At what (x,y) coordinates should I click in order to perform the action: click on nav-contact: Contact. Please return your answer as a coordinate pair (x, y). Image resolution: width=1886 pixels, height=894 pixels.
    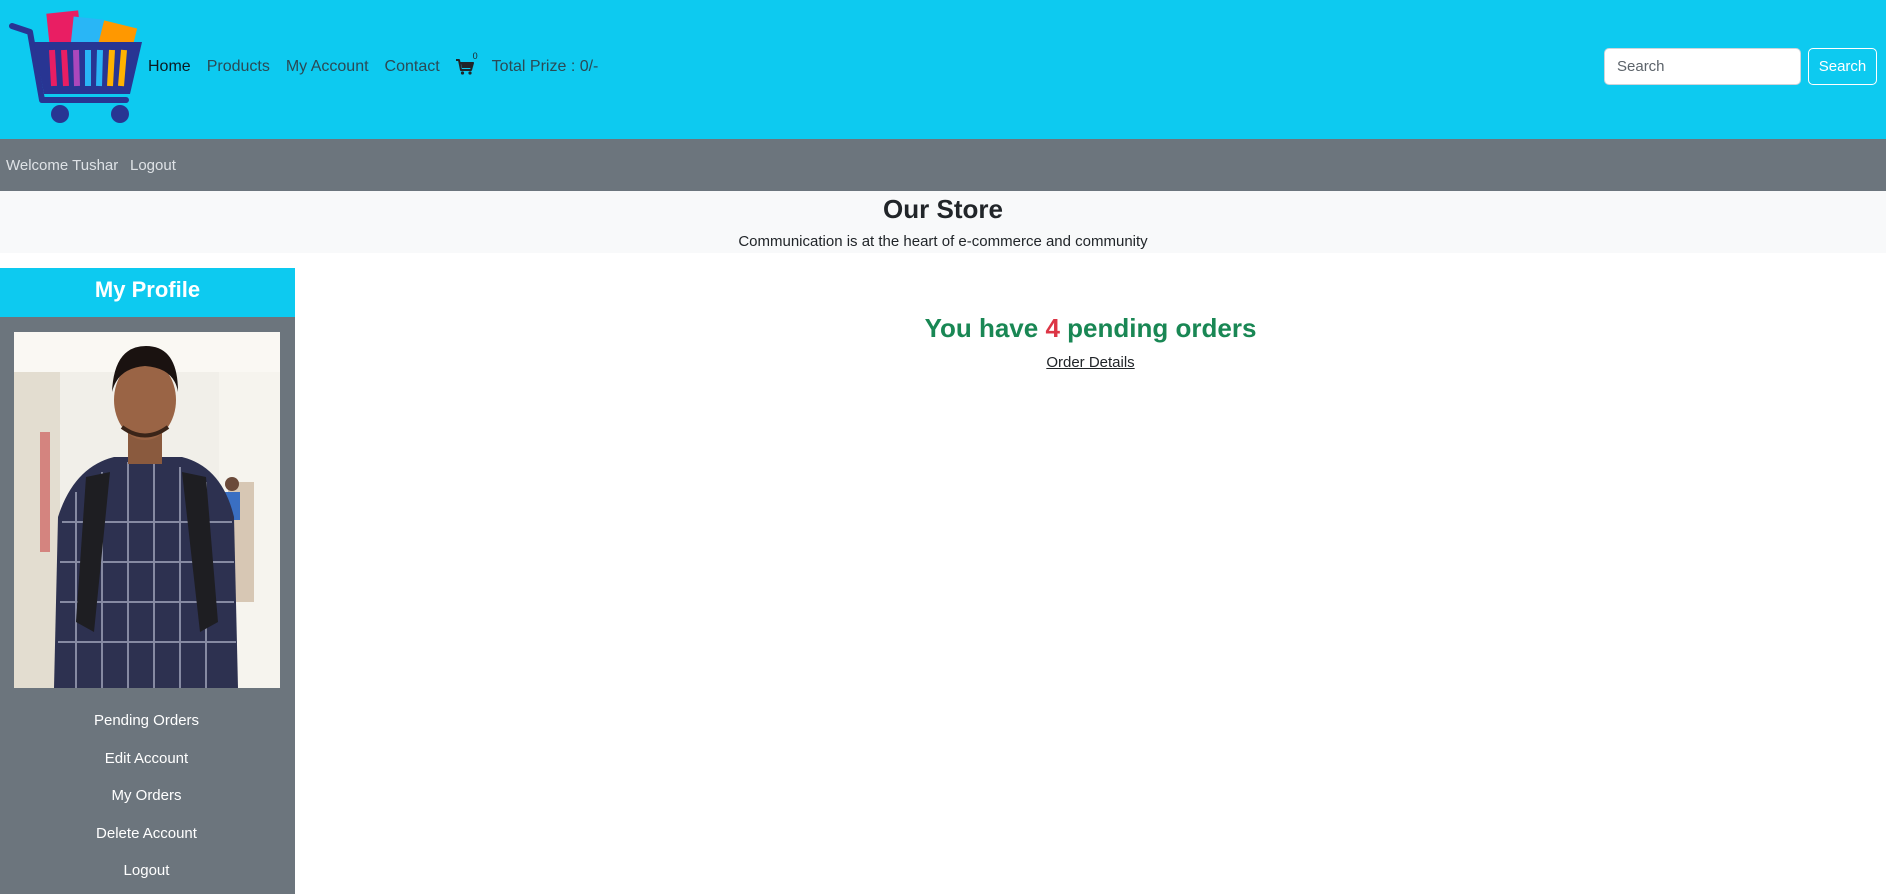
    Looking at the image, I should click on (412, 67).